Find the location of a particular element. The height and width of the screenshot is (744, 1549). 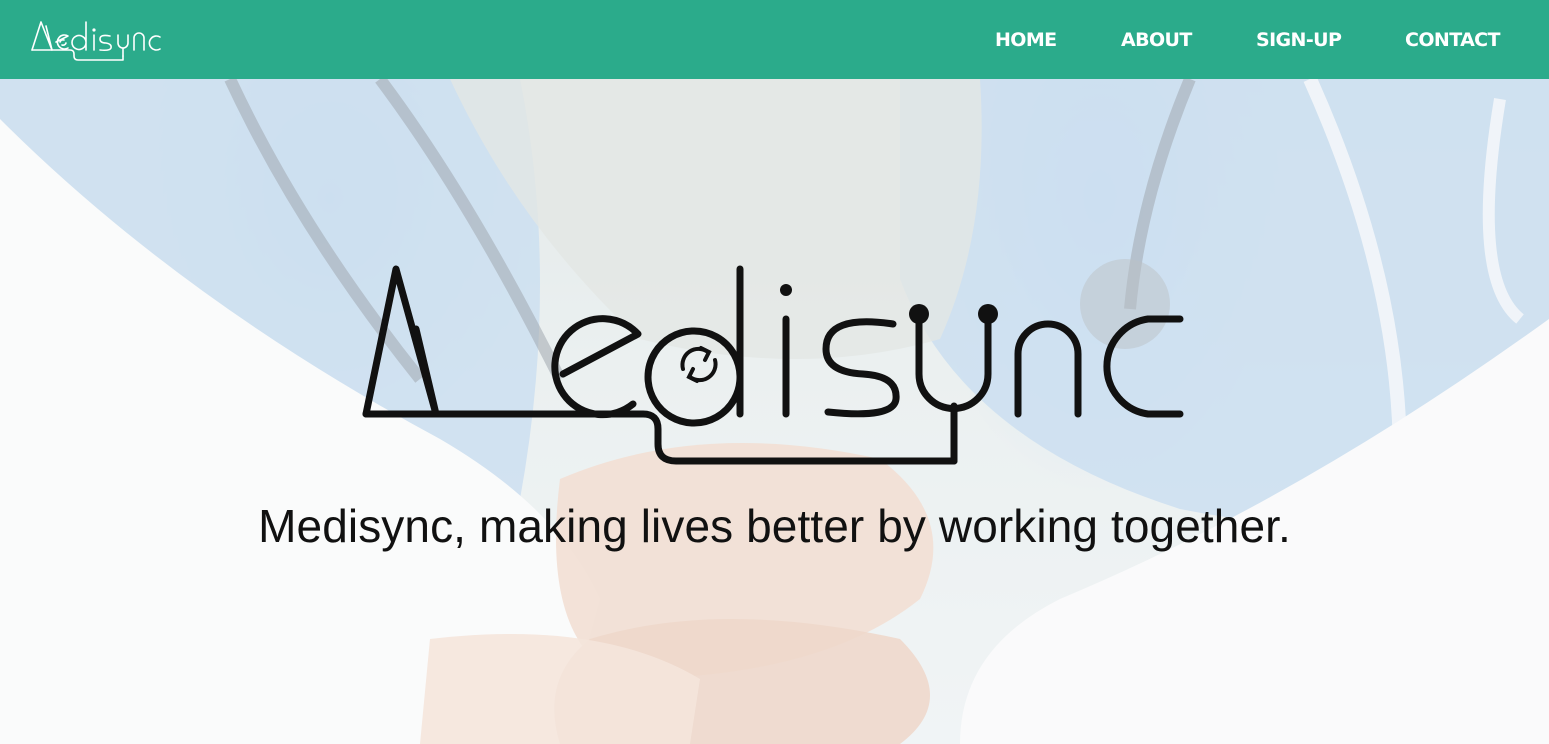

top-navigation-bar: HOME ABOUT SIGN-UP CONTACT is located at coordinates (774, 39).